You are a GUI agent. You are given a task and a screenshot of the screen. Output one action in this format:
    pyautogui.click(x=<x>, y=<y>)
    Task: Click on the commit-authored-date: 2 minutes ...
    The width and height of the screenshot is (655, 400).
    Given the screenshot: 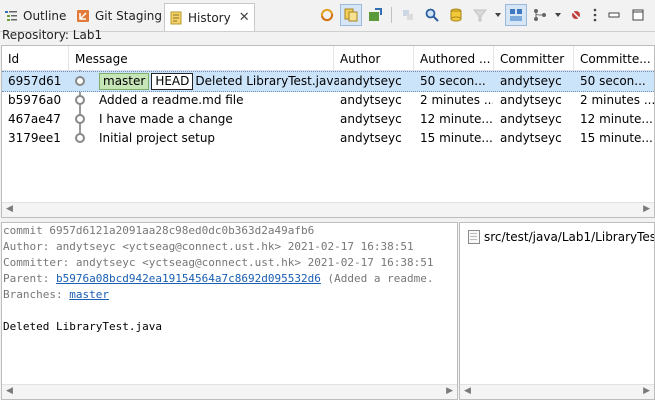 What is the action you would take?
    pyautogui.click(x=456, y=100)
    